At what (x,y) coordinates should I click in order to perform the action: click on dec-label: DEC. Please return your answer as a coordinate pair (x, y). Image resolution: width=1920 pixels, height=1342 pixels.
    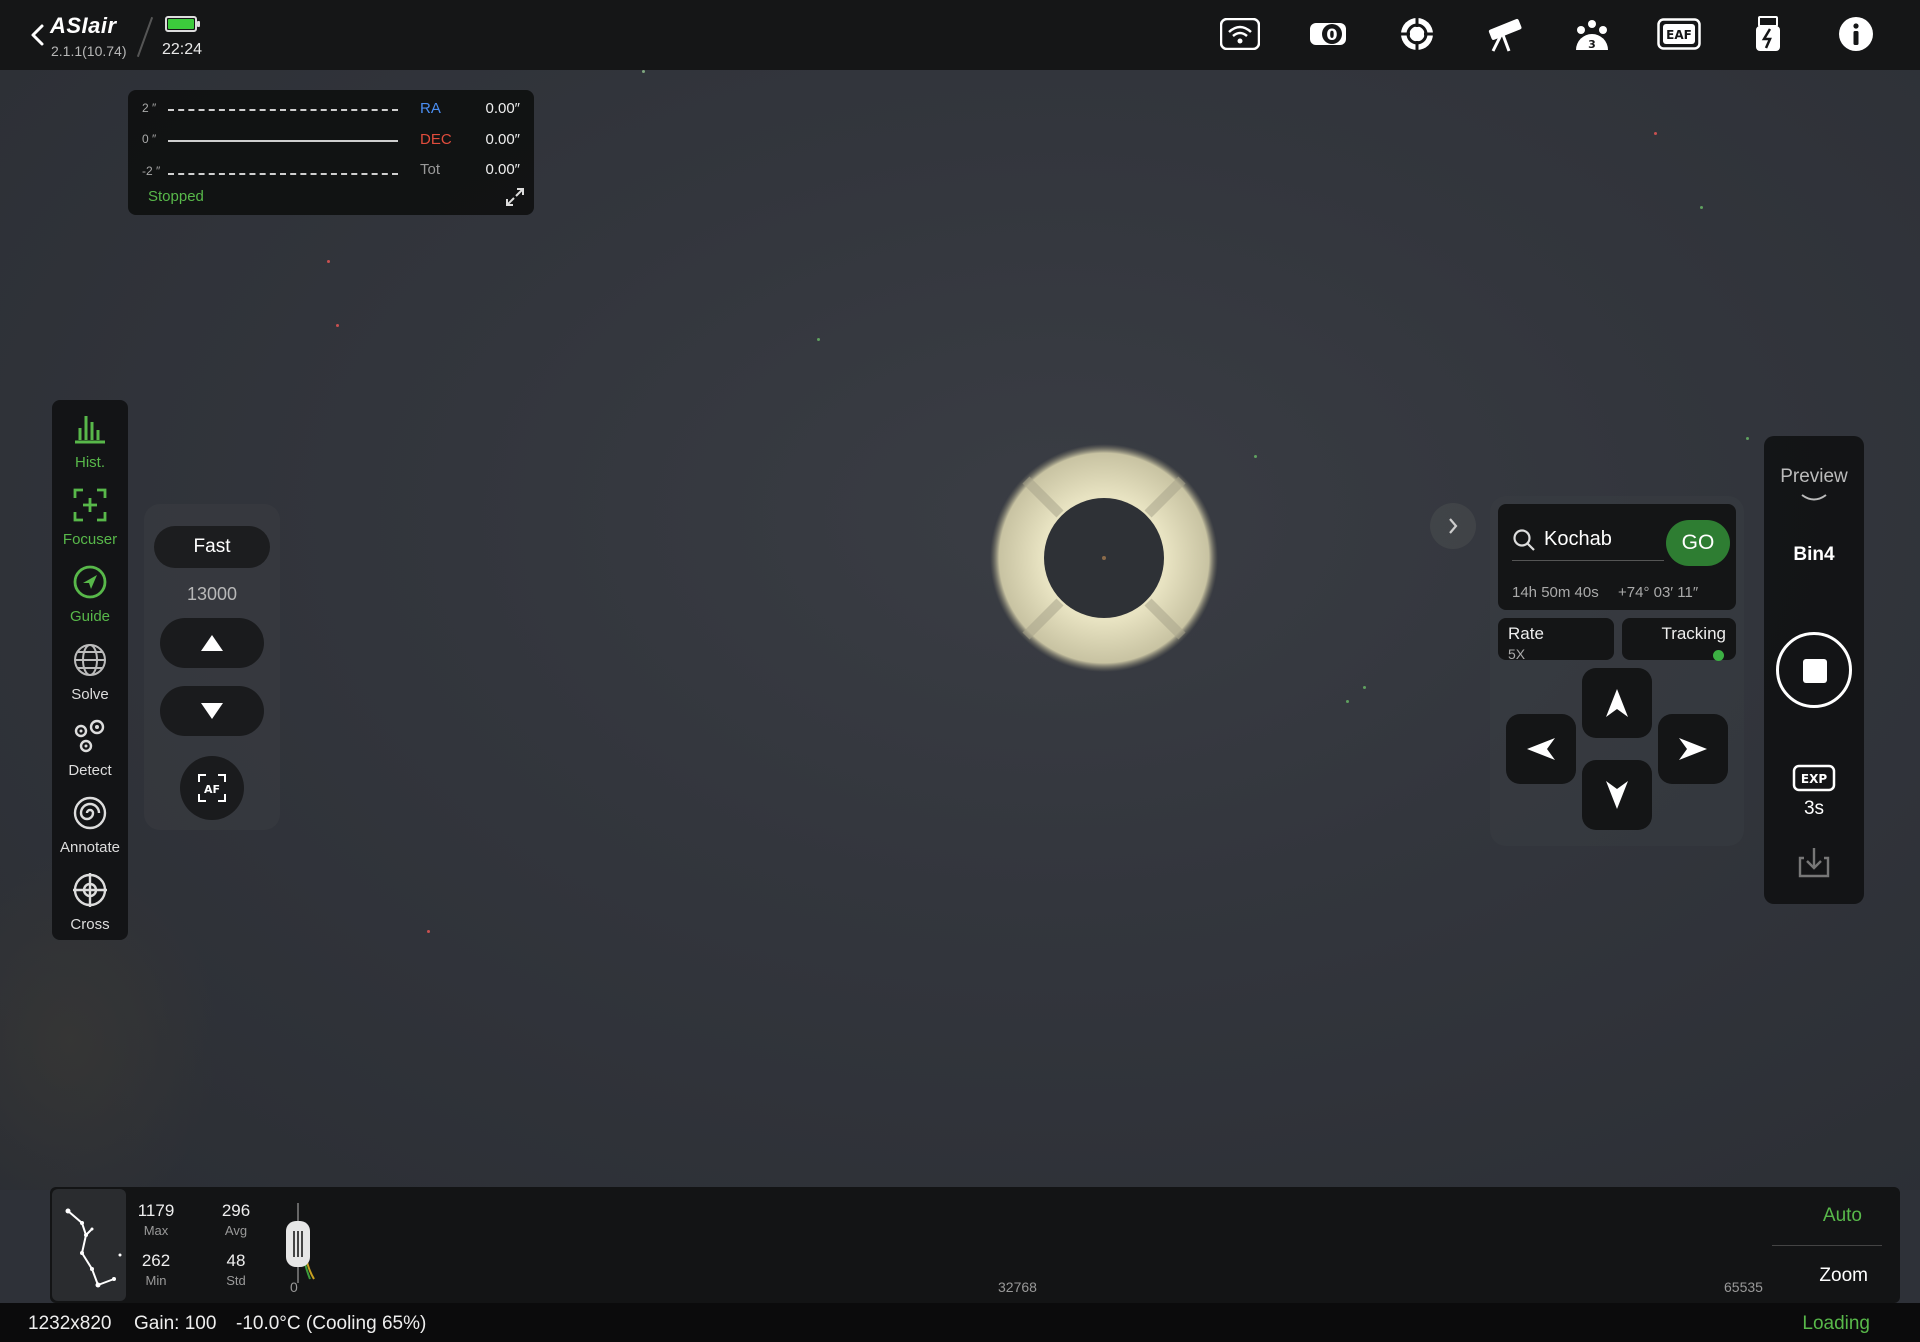
    Looking at the image, I should click on (436, 139).